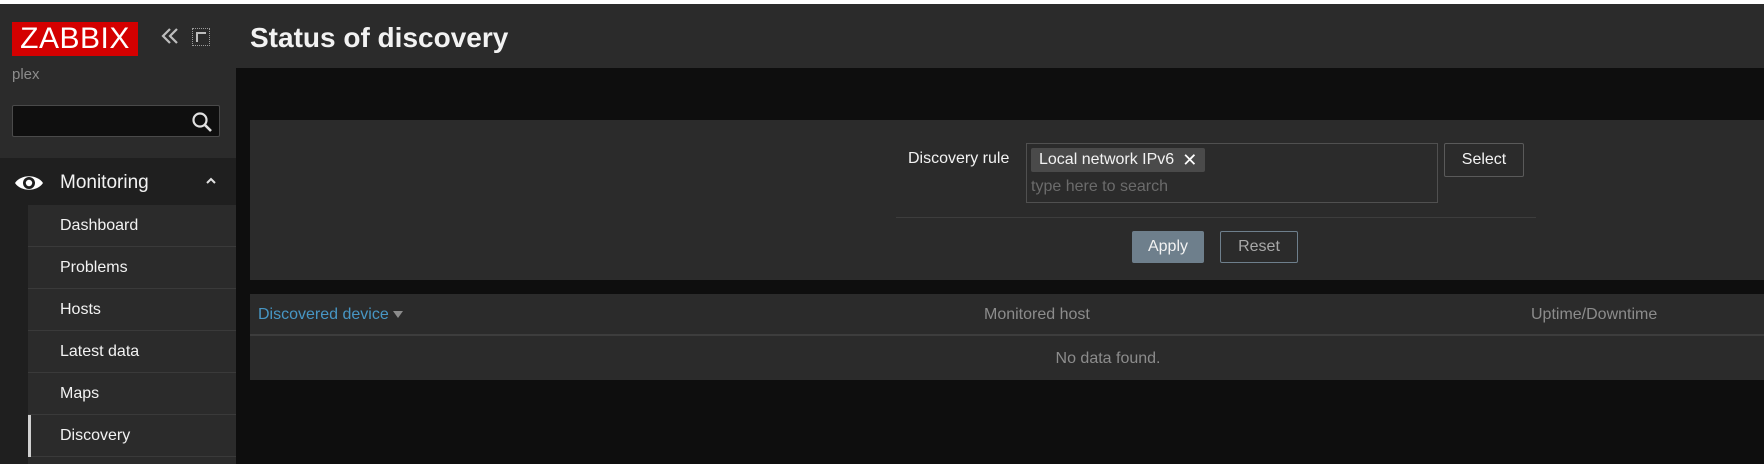 The width and height of the screenshot is (1764, 464). What do you see at coordinates (1594, 314) in the screenshot?
I see `column-uptime-downtime: Uptime/Downtime` at bounding box center [1594, 314].